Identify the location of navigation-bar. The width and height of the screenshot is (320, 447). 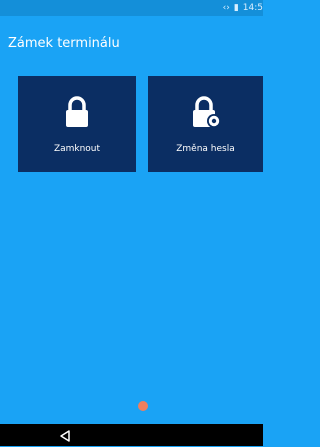
(131, 435).